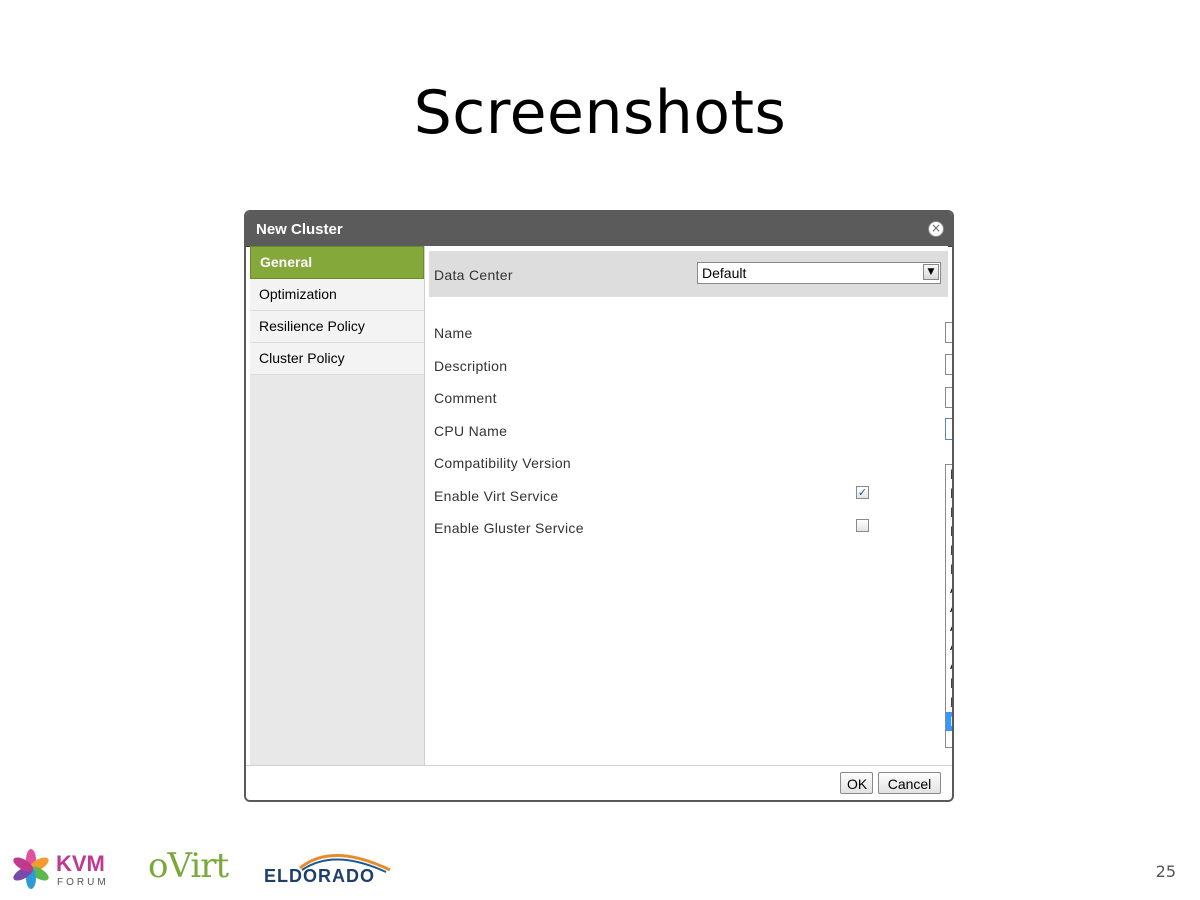 The image size is (1200, 900). What do you see at coordinates (949, 721) in the screenshot?
I see `cpu-option: IBM POWER 7 v2.3` at bounding box center [949, 721].